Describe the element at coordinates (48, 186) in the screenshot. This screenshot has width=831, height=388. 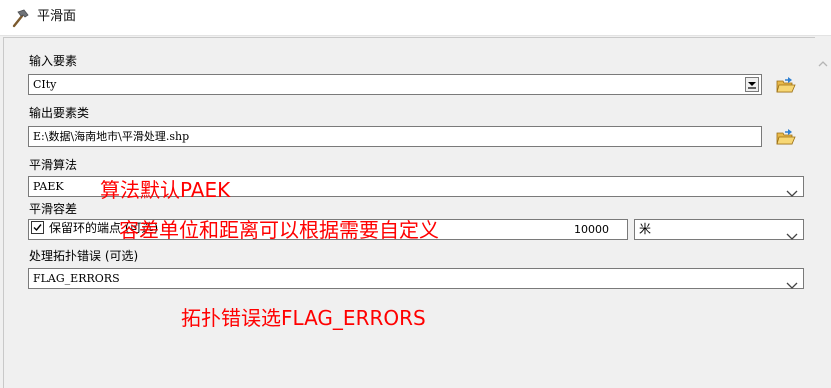
I see `smoothing-algorithm-value: PAEK` at that location.